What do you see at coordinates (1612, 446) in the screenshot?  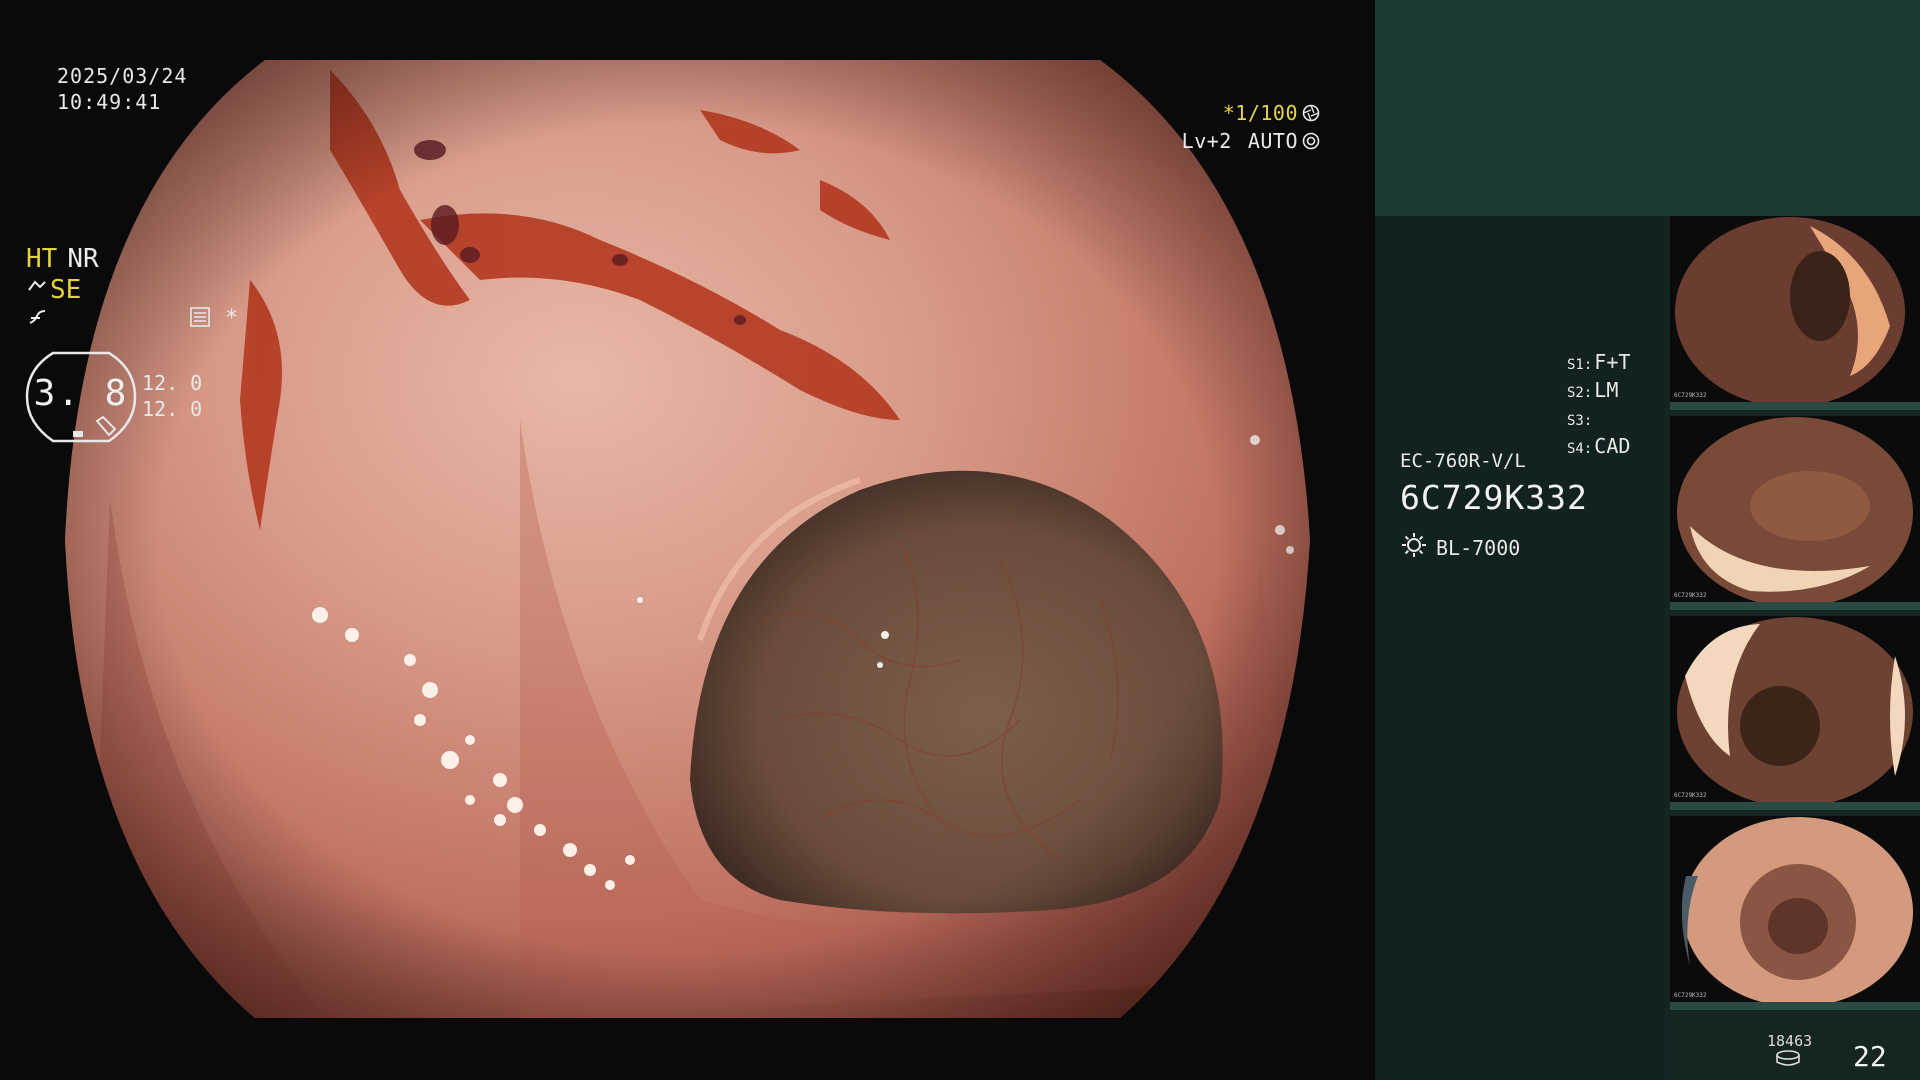 I see `s4-value: CAD` at bounding box center [1612, 446].